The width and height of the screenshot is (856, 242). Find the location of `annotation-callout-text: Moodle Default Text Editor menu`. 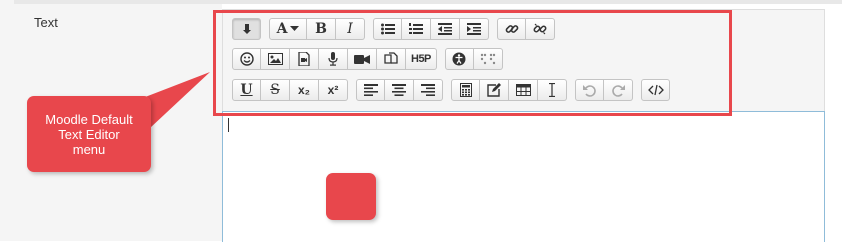

annotation-callout-text: Moodle Default Text Editor menu is located at coordinates (89, 134).